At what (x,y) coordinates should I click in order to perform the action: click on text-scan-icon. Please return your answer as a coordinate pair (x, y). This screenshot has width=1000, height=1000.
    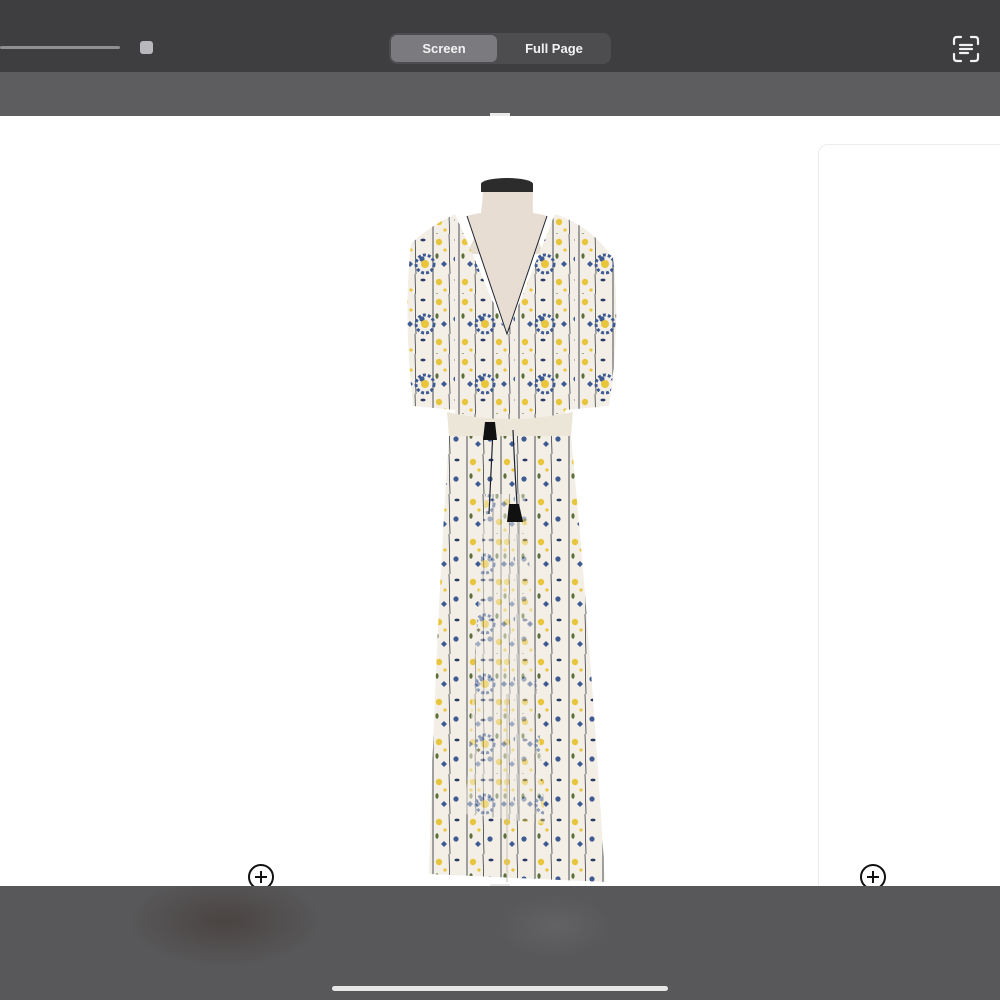
    Looking at the image, I should click on (966, 49).